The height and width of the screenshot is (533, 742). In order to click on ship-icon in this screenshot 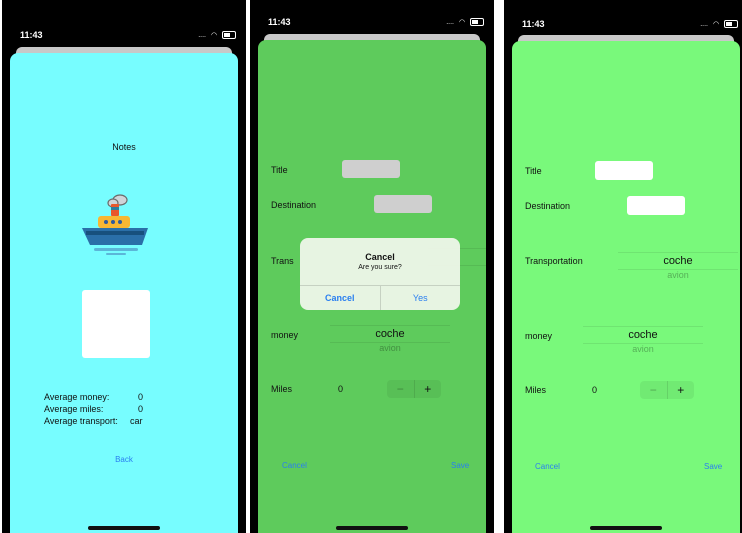, I will do `click(115, 224)`.